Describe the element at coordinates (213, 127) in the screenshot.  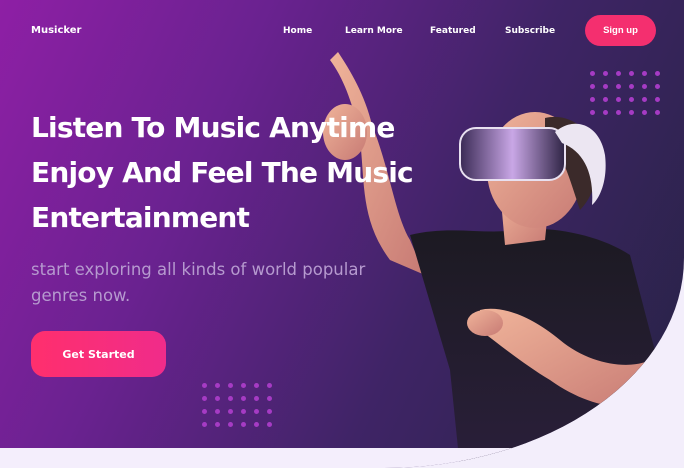
I see `headline-line-1: Listen To Music Anytime` at that location.